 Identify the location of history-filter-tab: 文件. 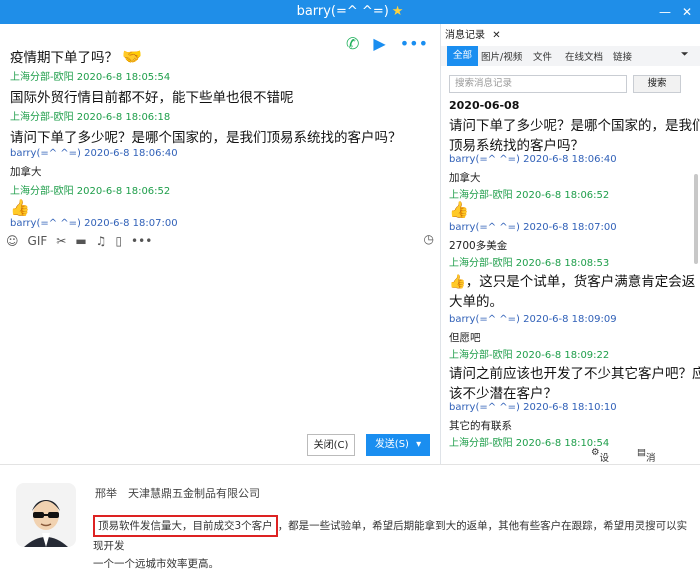
(542, 56).